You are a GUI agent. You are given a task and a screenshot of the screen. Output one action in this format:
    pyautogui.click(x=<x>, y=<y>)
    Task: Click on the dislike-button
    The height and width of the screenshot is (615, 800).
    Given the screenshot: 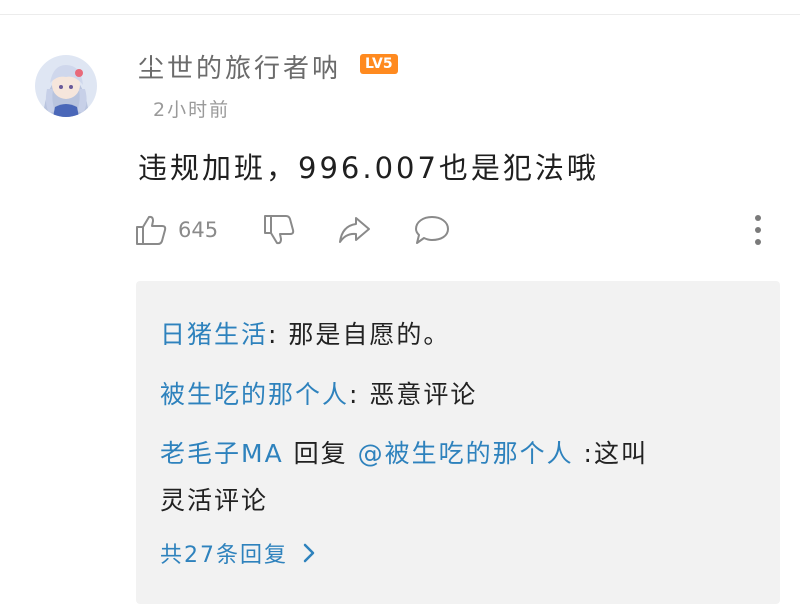 What is the action you would take?
    pyautogui.click(x=279, y=230)
    